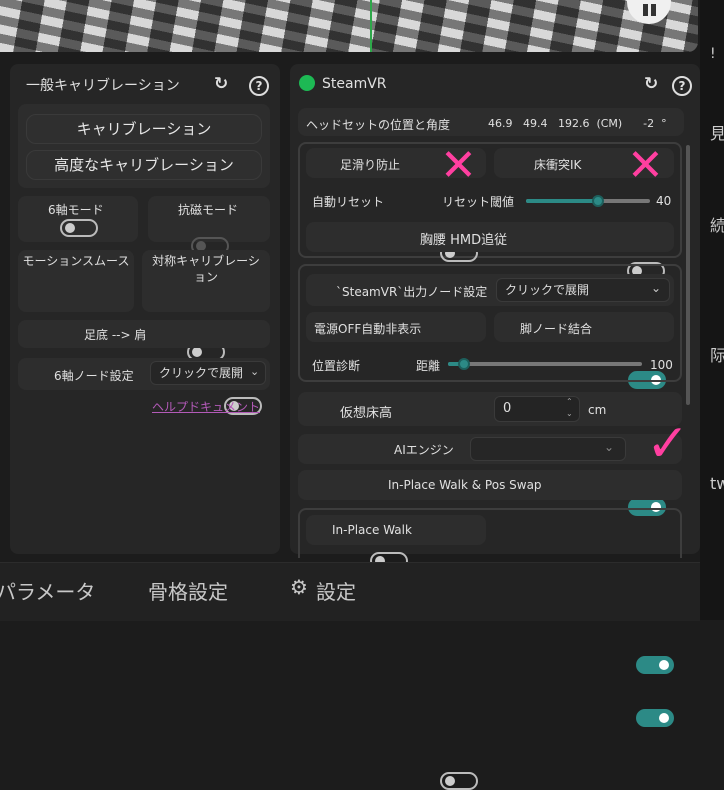 The height and width of the screenshot is (790, 724). What do you see at coordinates (558, 165) in the screenshot?
I see `floor-ik-label: 床衝突IK` at bounding box center [558, 165].